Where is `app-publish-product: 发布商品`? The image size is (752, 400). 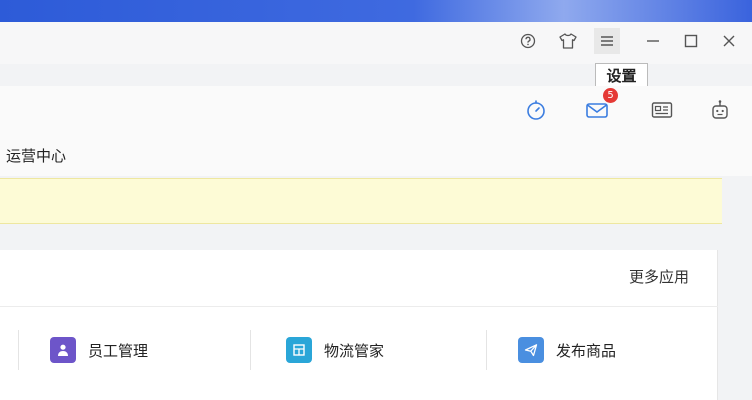
app-publish-product: 发布商品 is located at coordinates (567, 350).